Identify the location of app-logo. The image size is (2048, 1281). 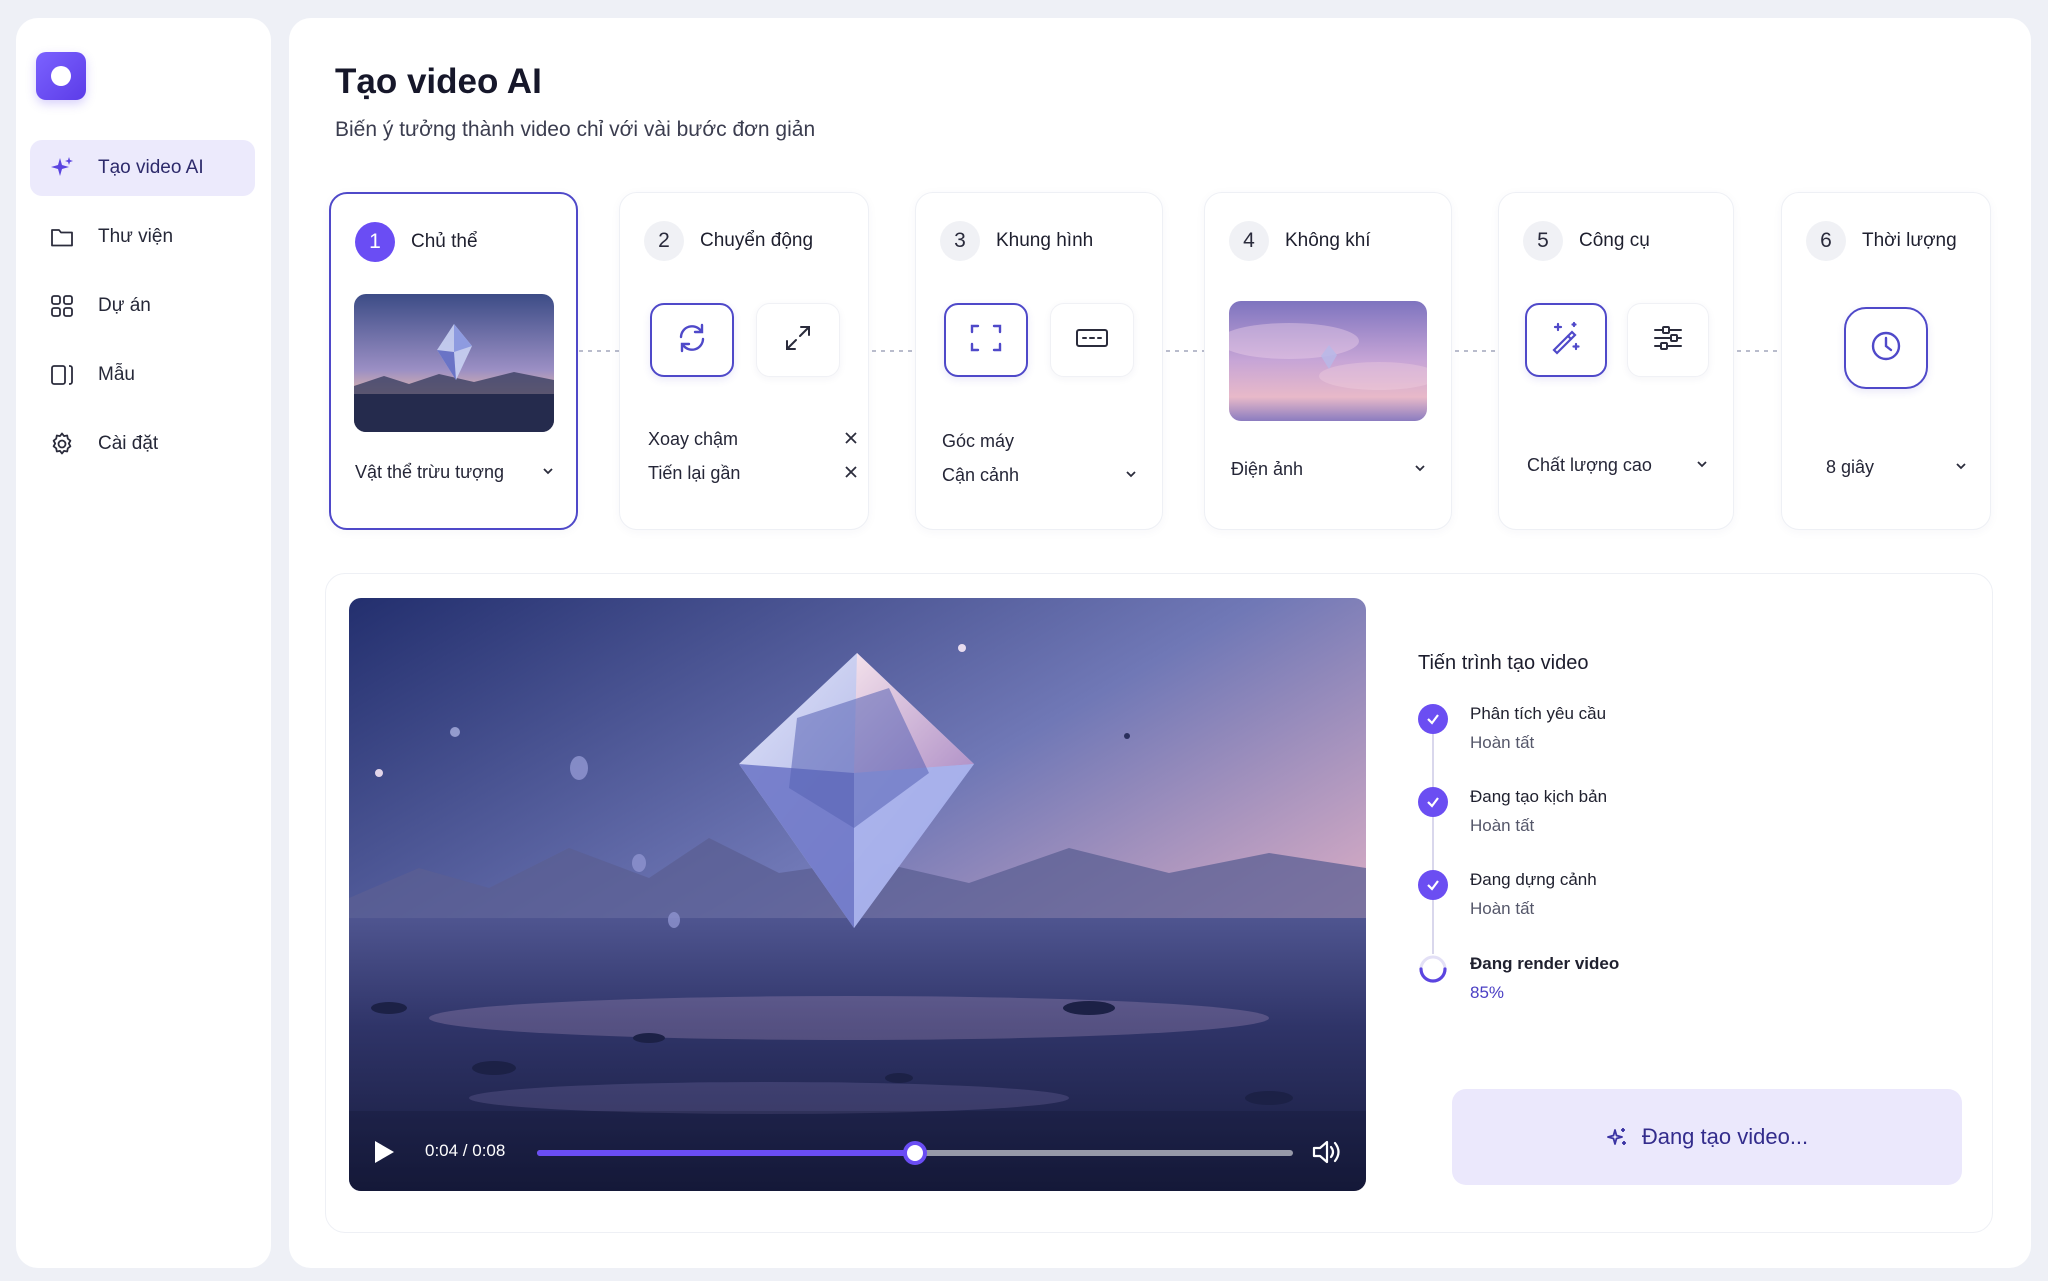
(61, 76).